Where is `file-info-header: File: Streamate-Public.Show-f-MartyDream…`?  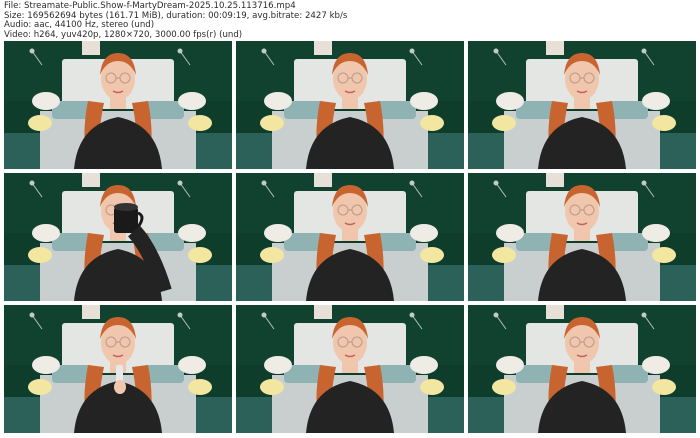
file-info-header: File: Streamate-Public.Show-f-MartyDream… is located at coordinates (175, 20).